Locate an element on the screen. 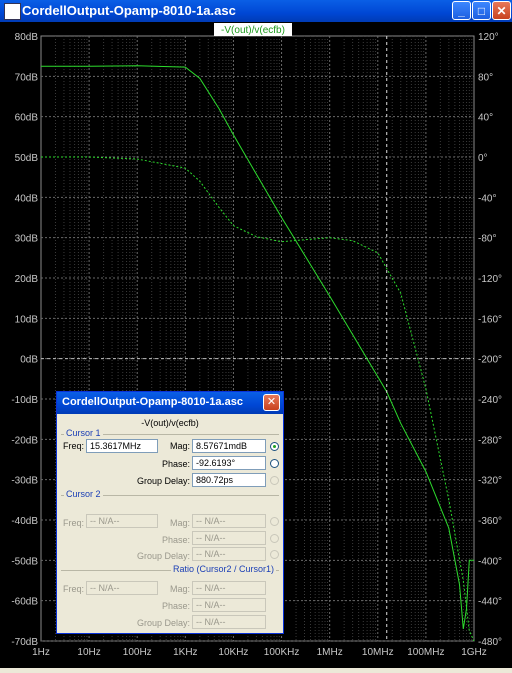  cursor2-phase-label: Phase: is located at coordinates (175, 540).